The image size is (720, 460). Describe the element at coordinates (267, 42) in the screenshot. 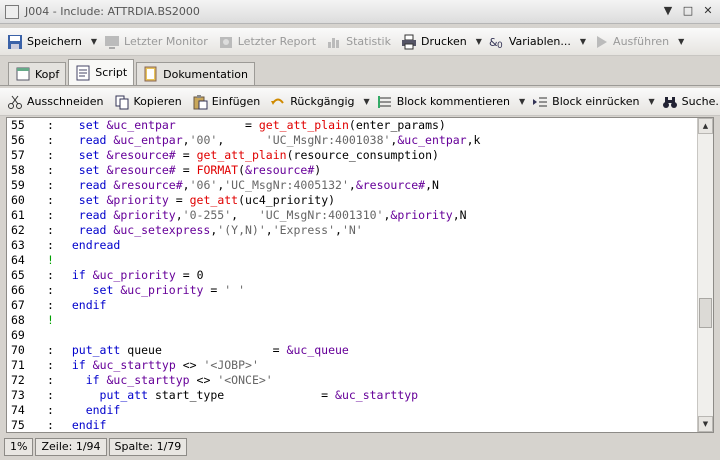

I see `last-report-button: Letzter Report` at that location.